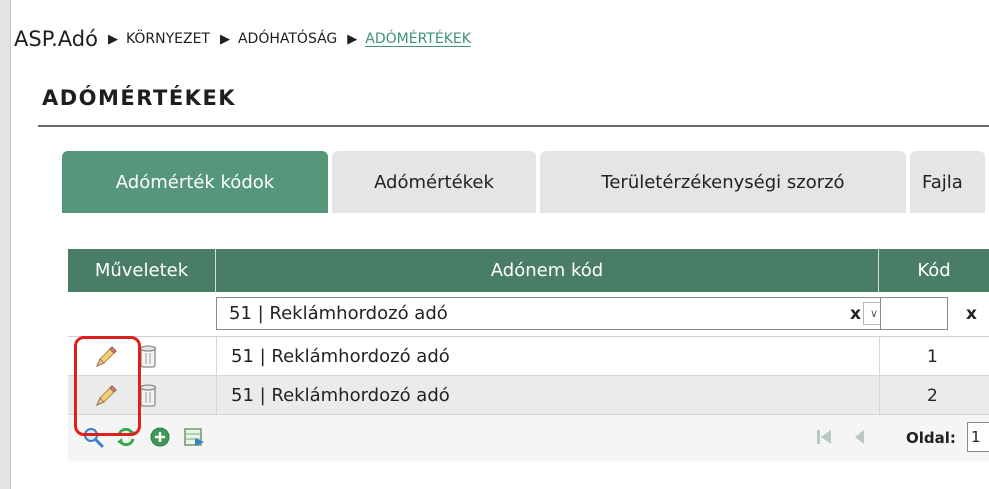 Image resolution: width=989 pixels, height=489 pixels. I want to click on title-divider, so click(513, 126).